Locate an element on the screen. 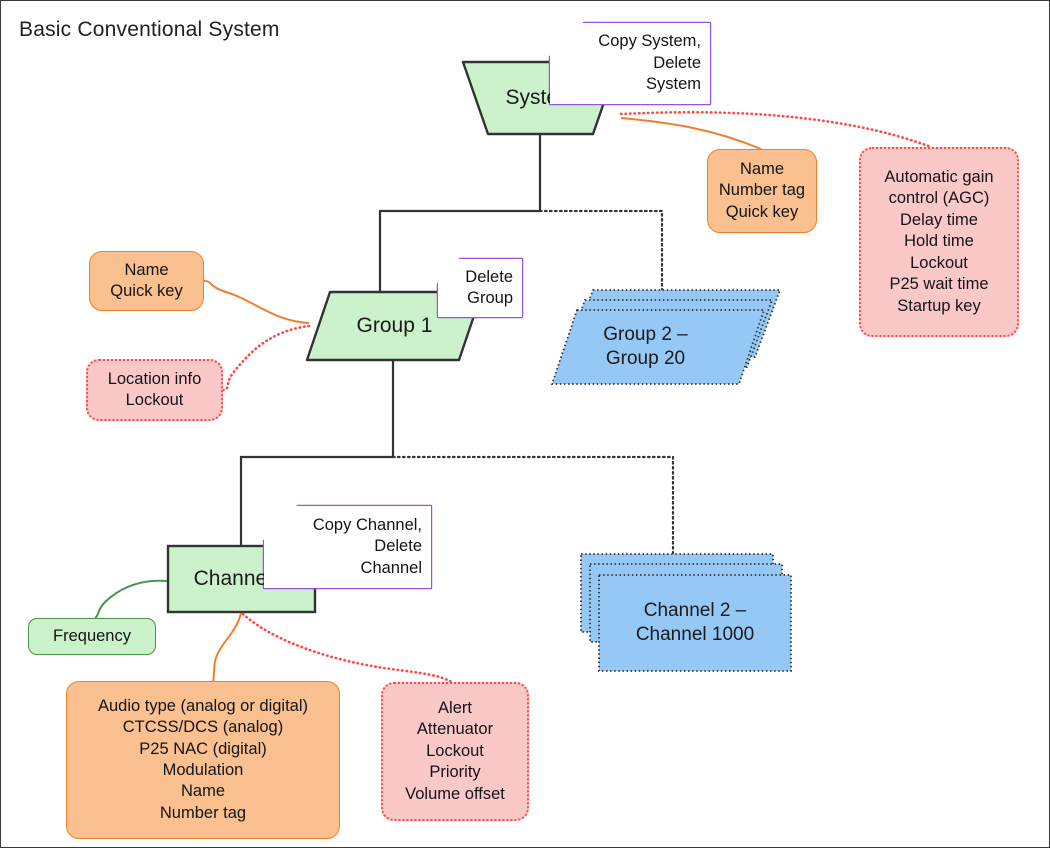 The width and height of the screenshot is (1050, 848). channel-orange-line-4: Modulation is located at coordinates (203, 770).